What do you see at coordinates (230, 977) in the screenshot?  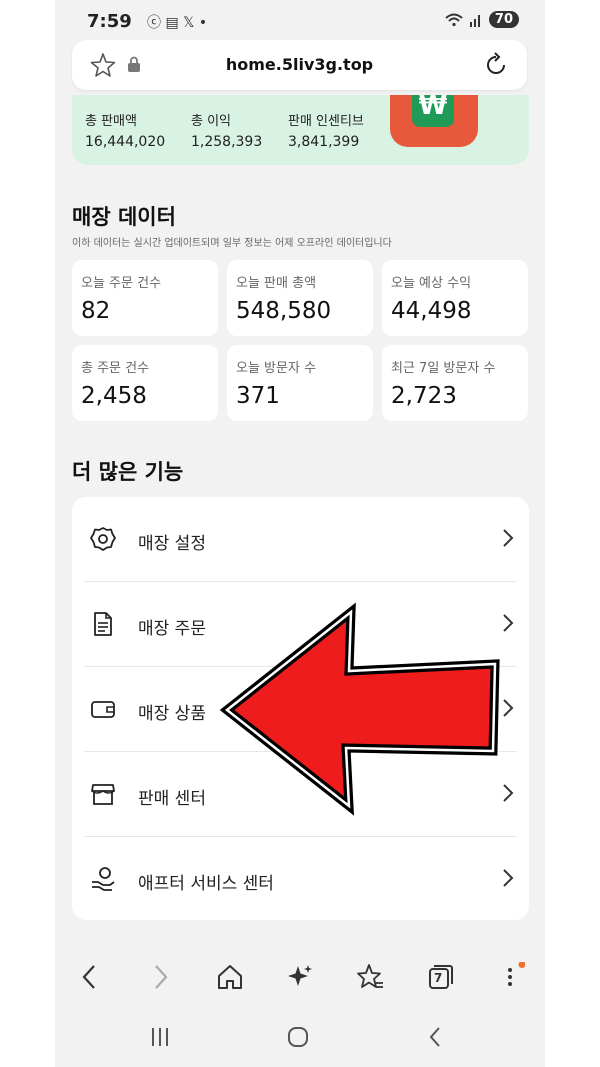 I see `home-icon` at bounding box center [230, 977].